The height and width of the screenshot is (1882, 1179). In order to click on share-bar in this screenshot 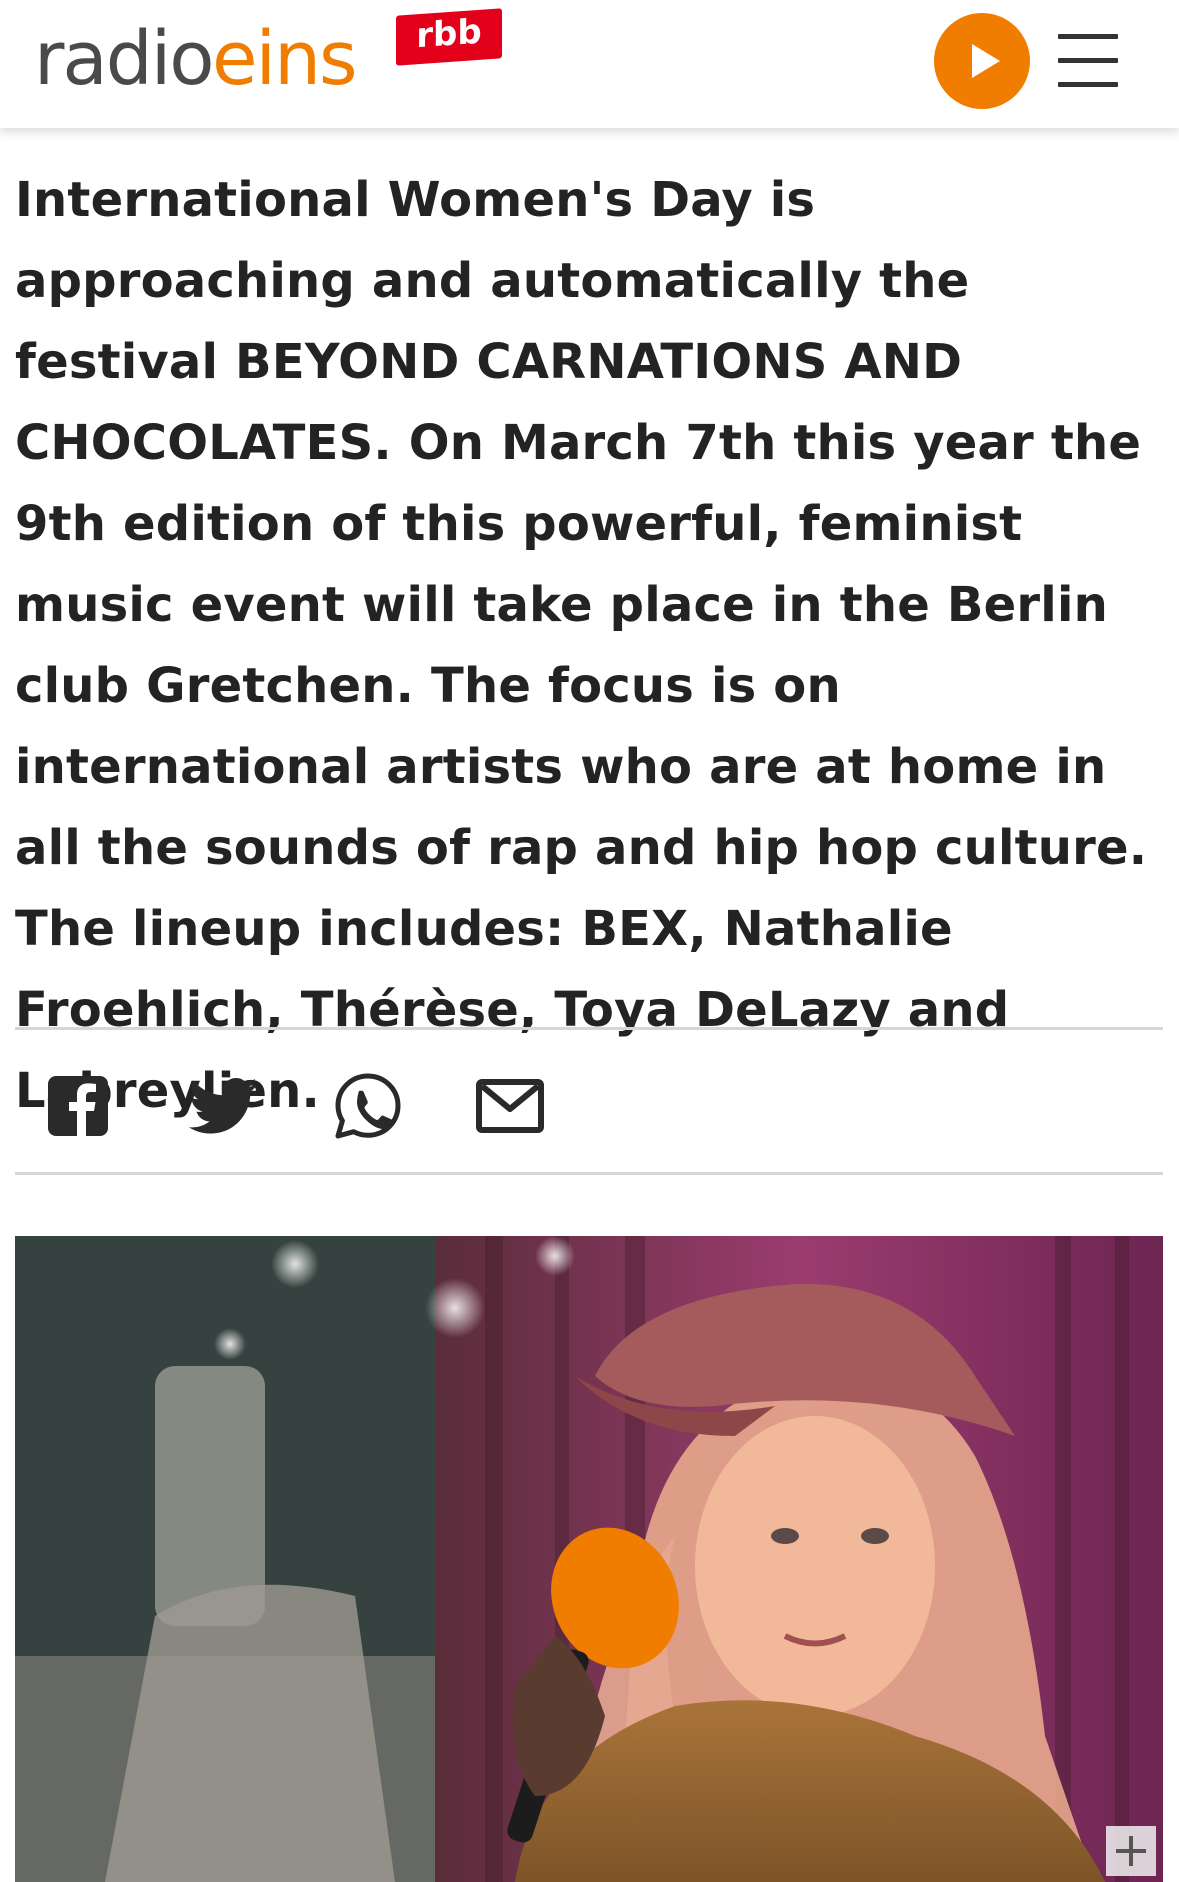, I will do `click(589, 1102)`.